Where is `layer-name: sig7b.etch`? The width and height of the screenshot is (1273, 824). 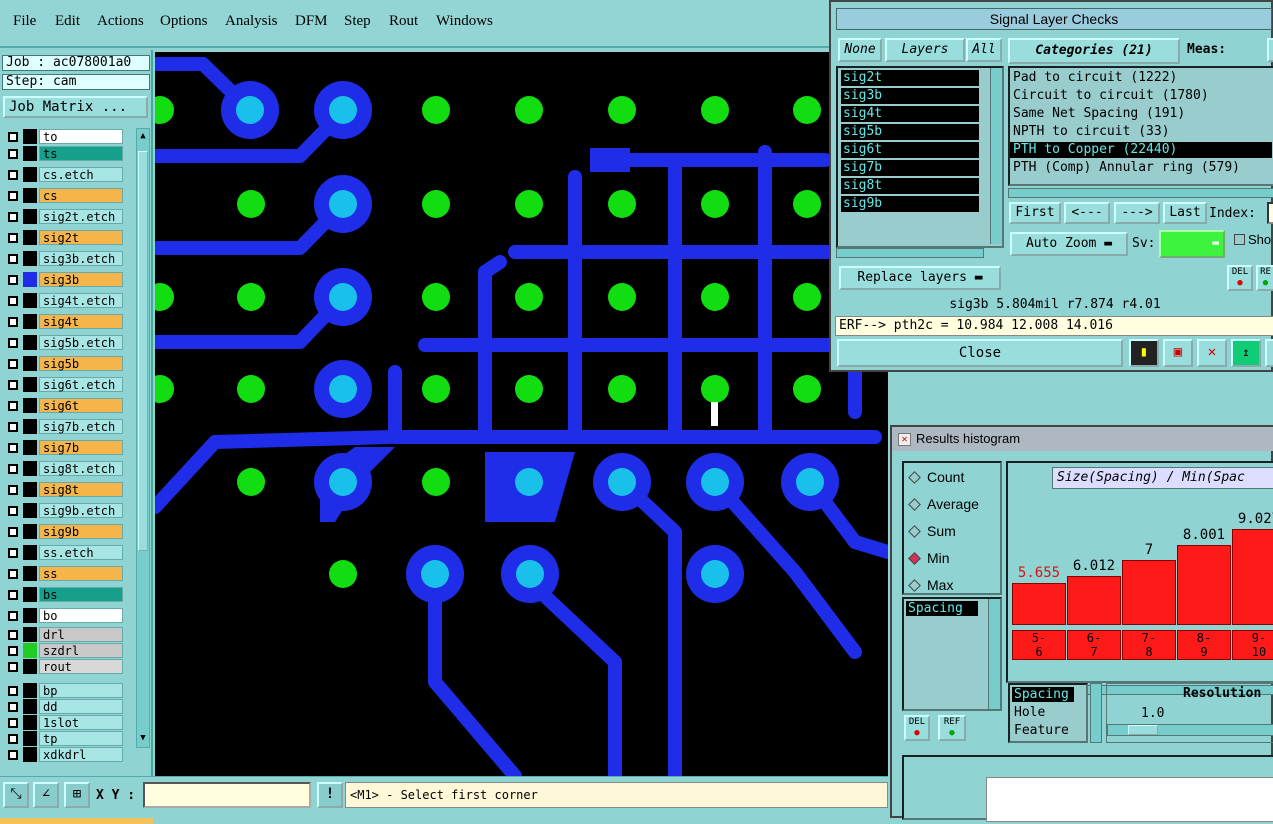 layer-name: sig7b.etch is located at coordinates (81, 426).